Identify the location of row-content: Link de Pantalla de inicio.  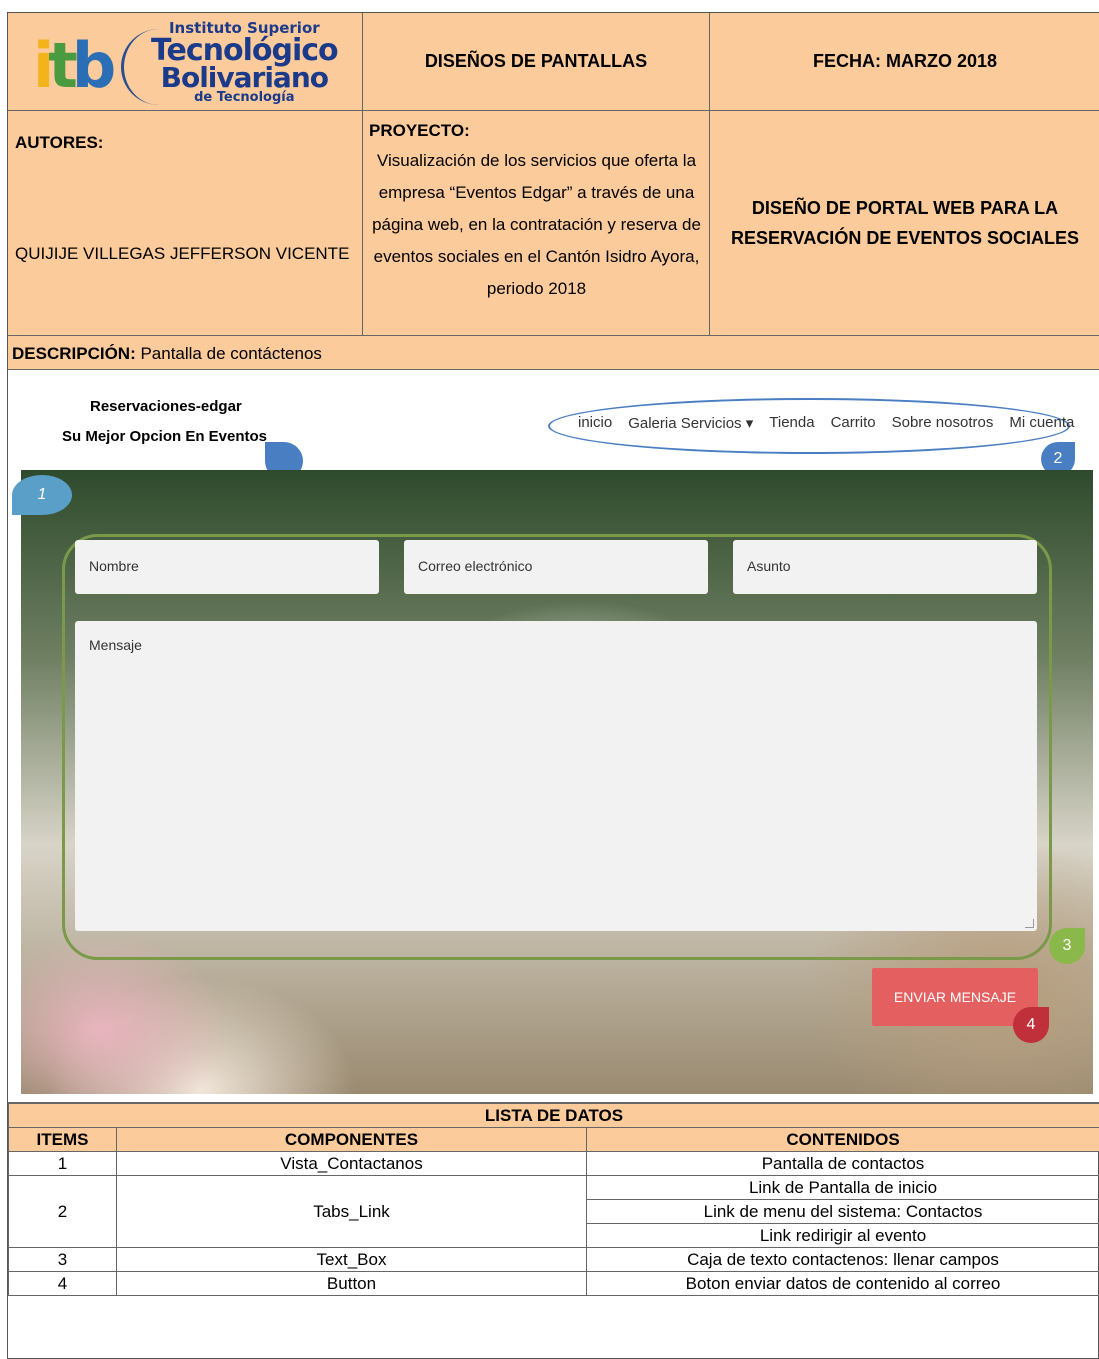
(842, 1187).